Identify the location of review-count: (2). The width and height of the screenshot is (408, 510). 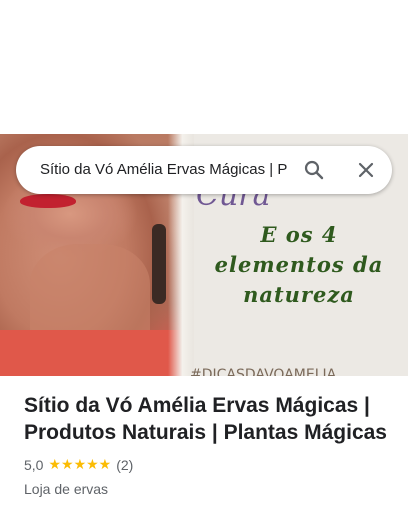
(124, 465).